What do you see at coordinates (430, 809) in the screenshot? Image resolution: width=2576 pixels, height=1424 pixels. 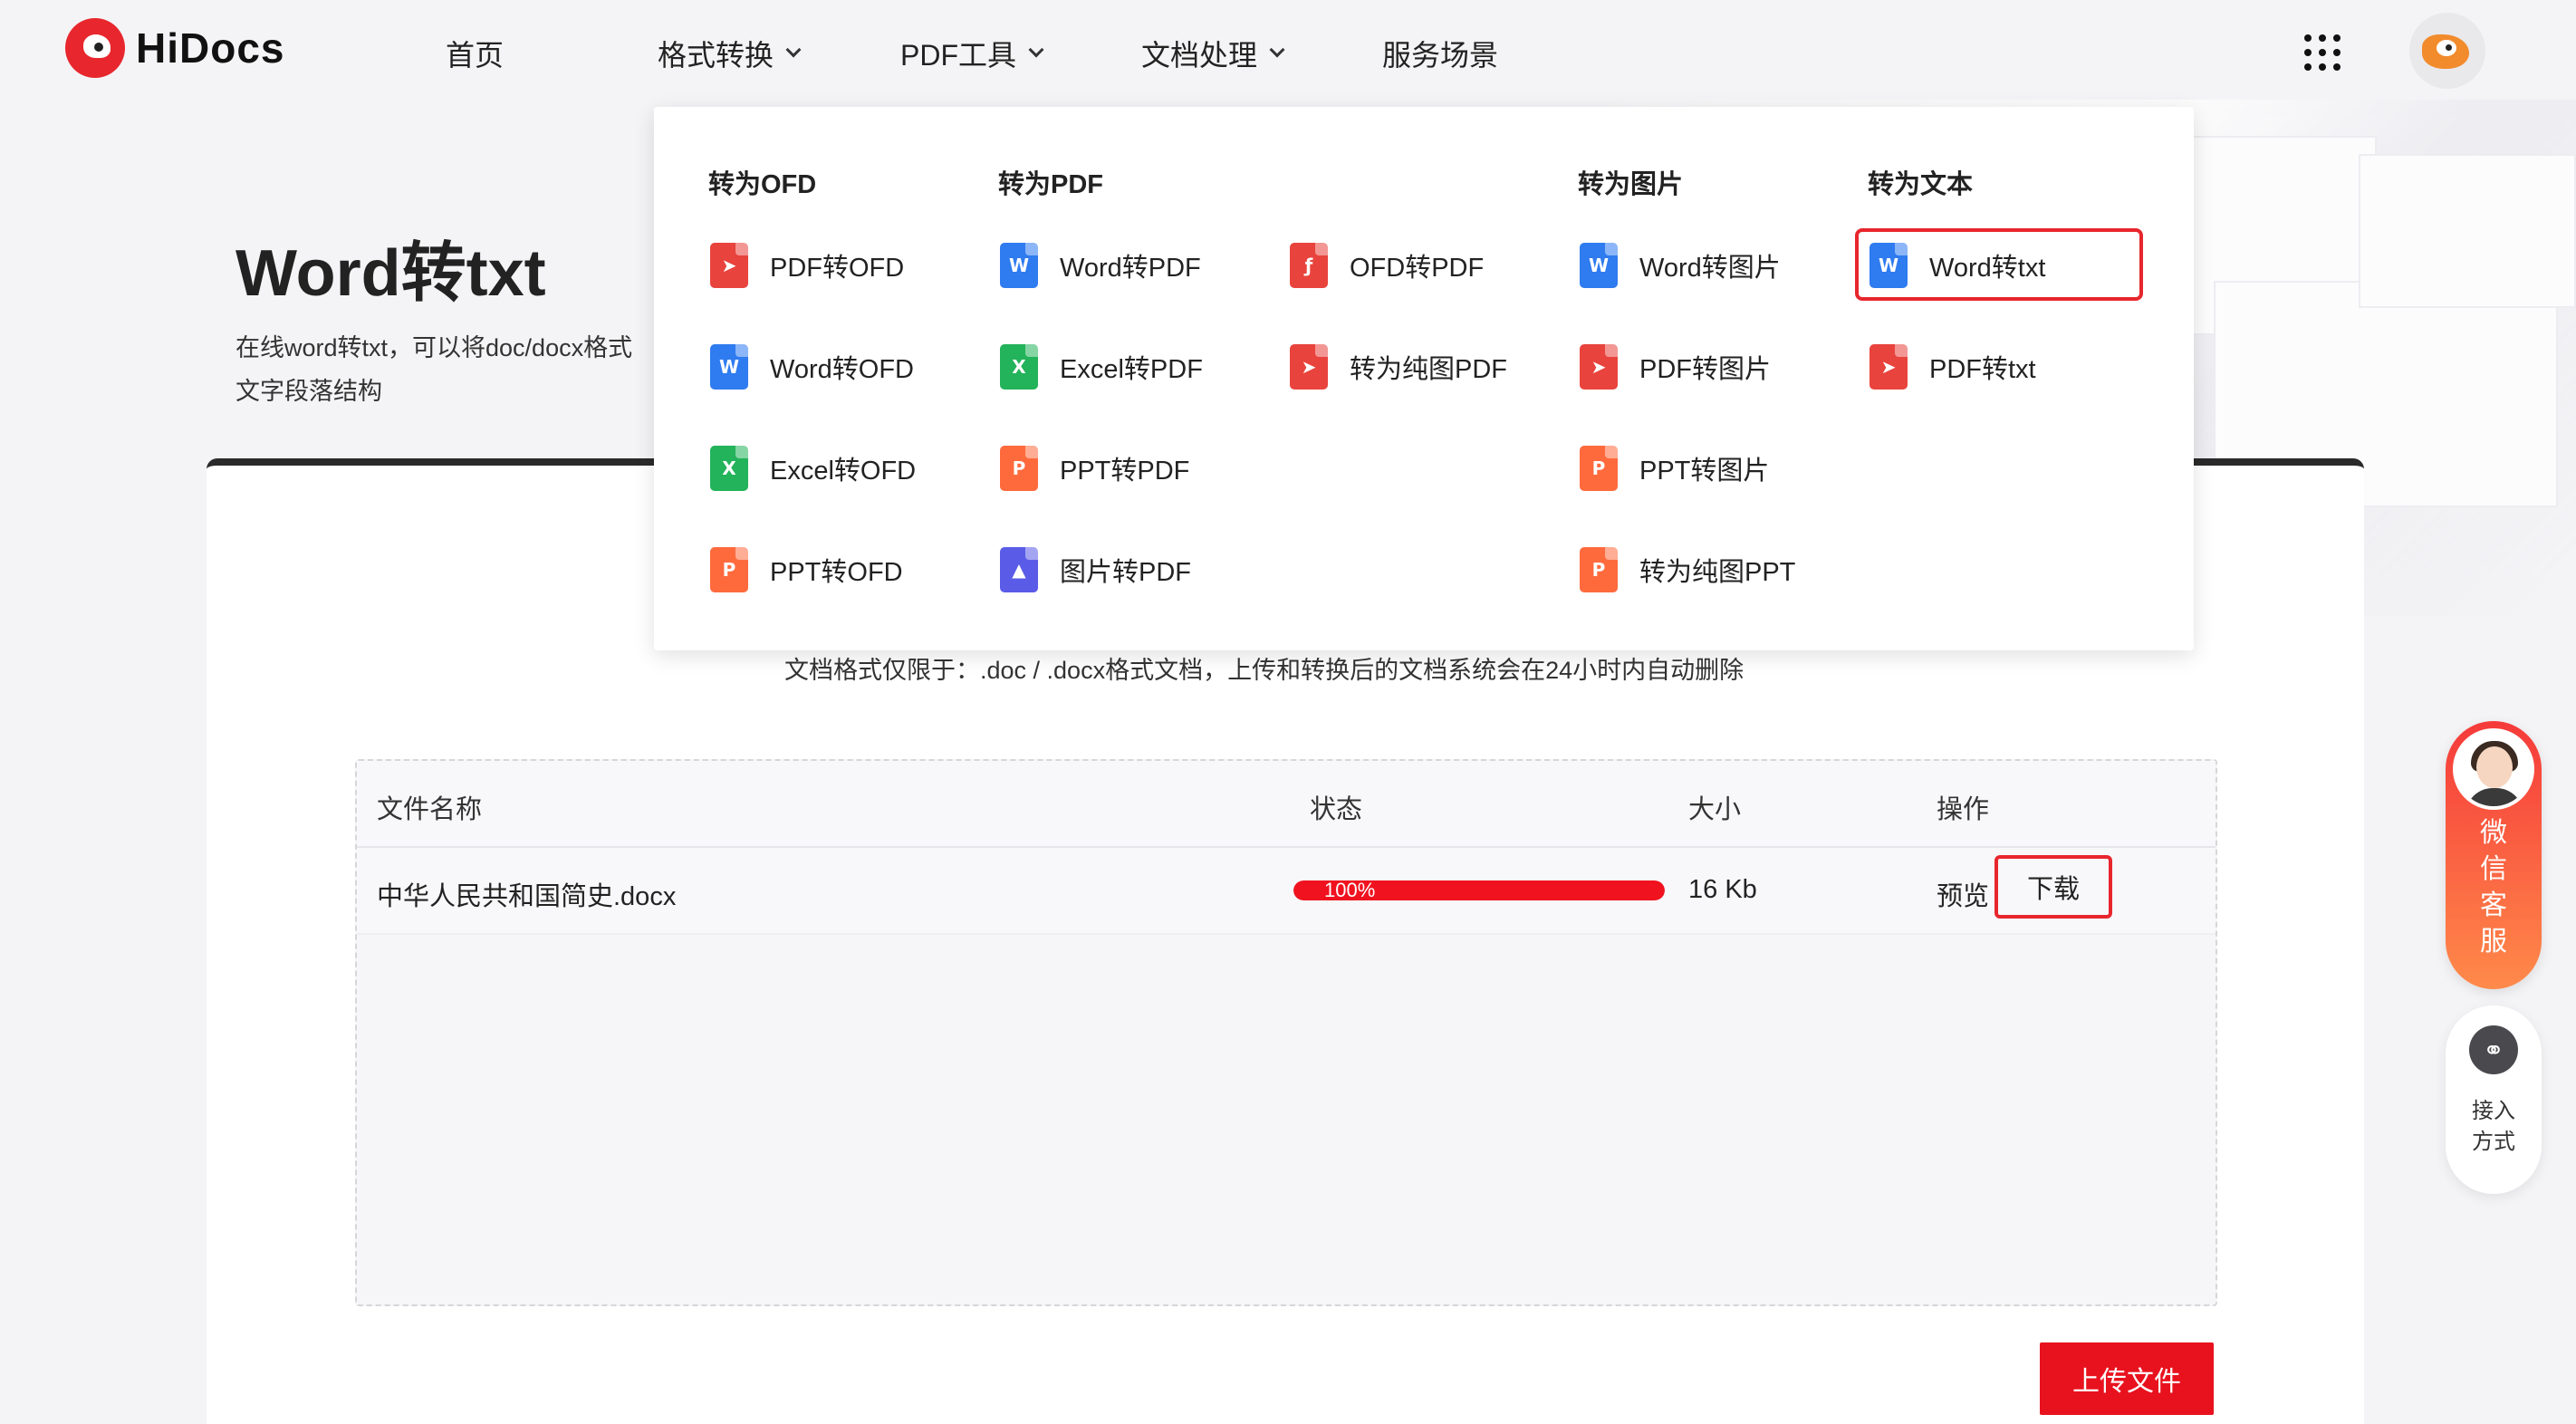 I see `header-filename: 文件名称` at bounding box center [430, 809].